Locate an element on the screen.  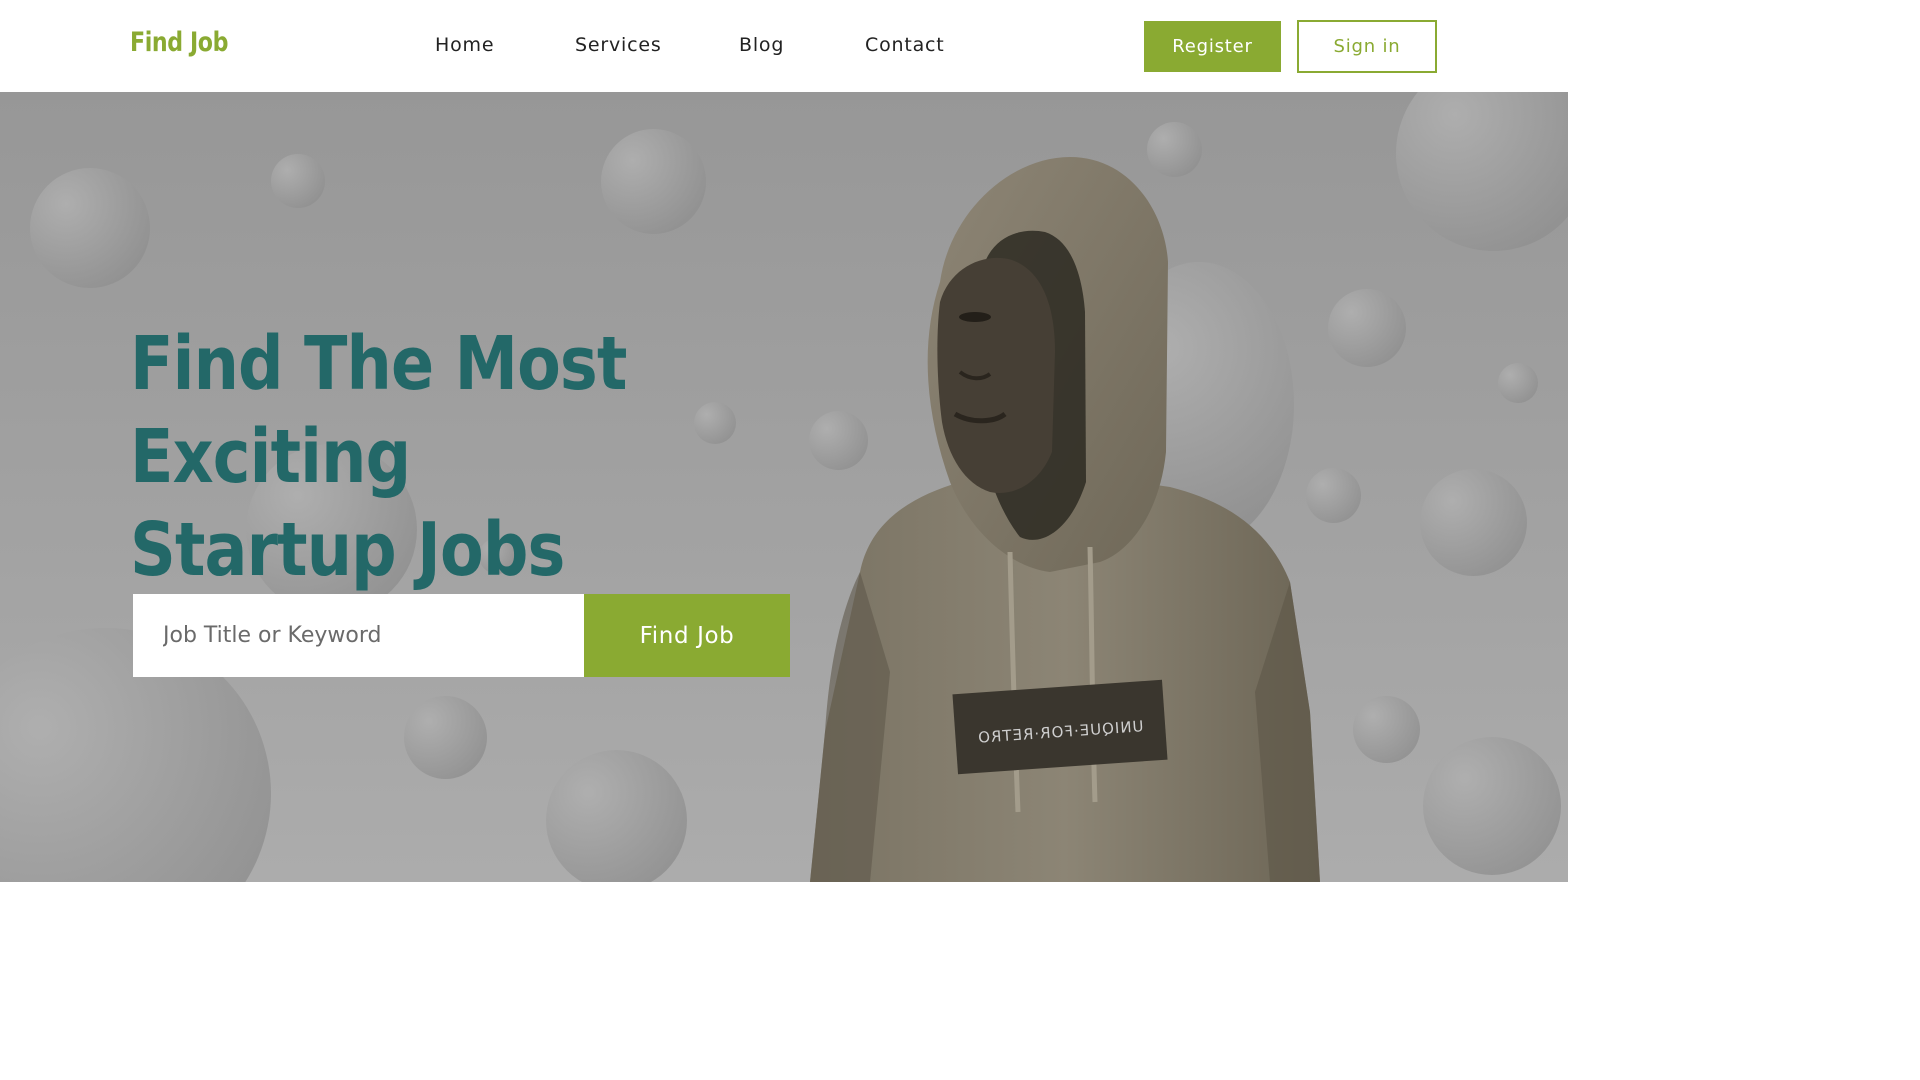
headline-line-2: Startup Jobs is located at coordinates (347, 550).